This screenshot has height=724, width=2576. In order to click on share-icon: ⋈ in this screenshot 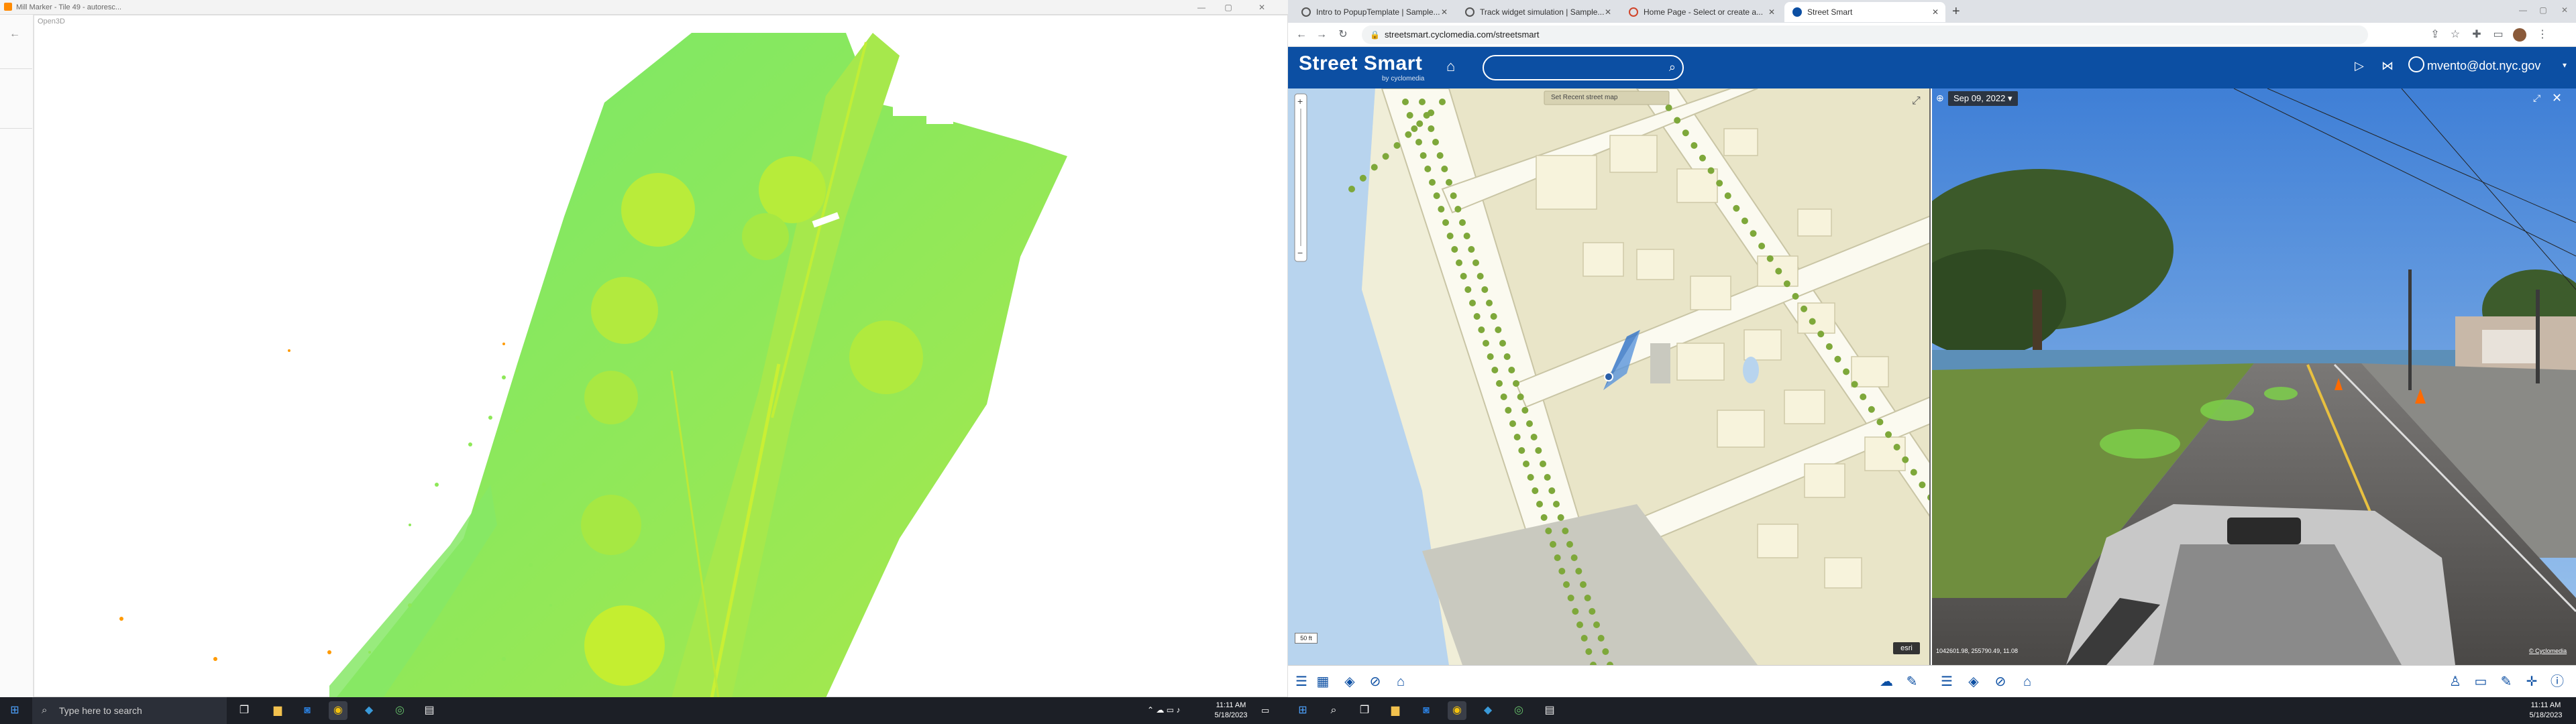, I will do `click(2387, 66)`.